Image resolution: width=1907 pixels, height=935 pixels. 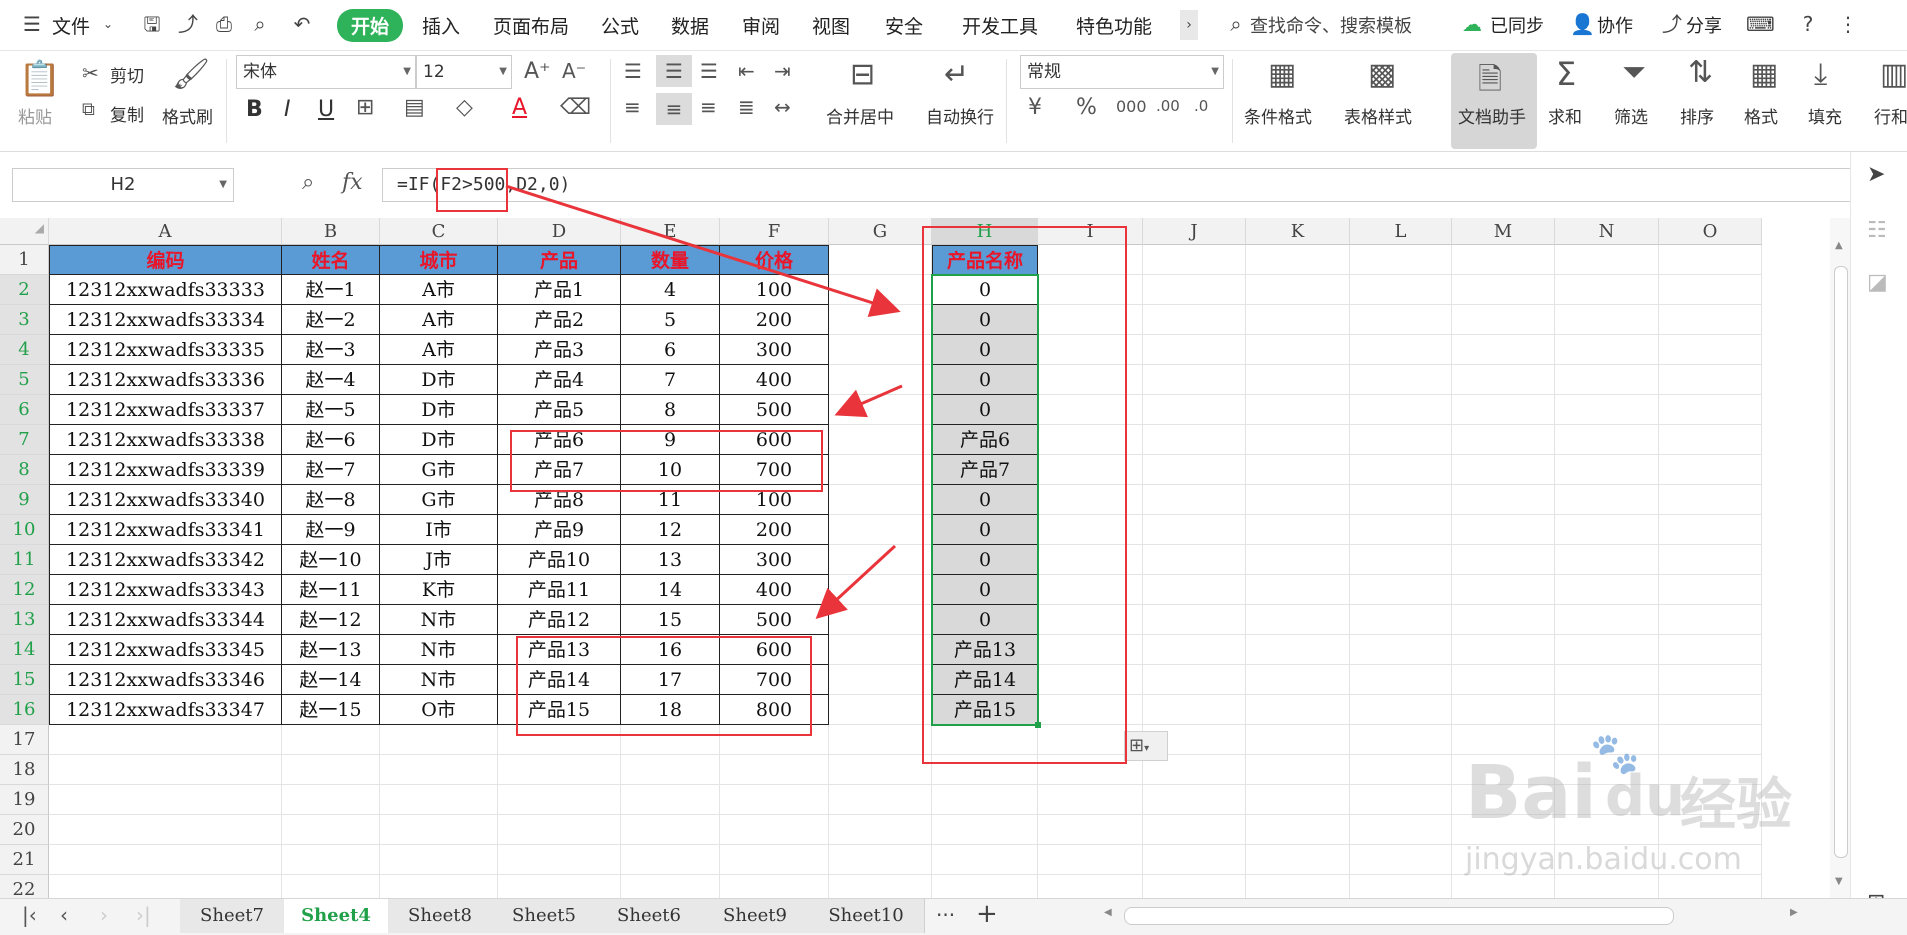 I want to click on sheet-tab-sheet4: Sheet4, so click(x=336, y=916).